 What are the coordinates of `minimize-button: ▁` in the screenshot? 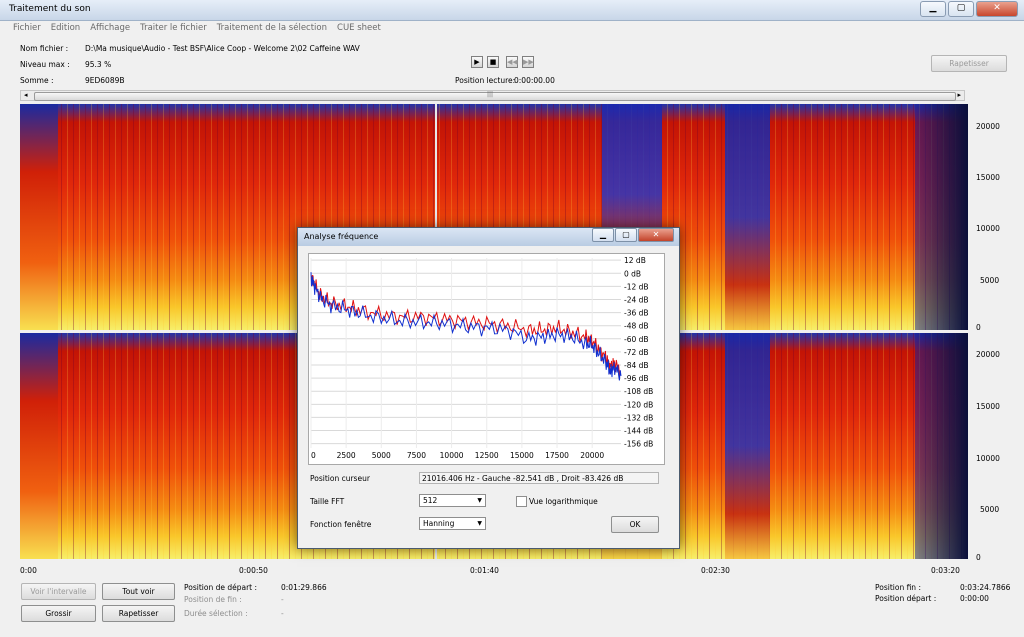 It's located at (933, 9).